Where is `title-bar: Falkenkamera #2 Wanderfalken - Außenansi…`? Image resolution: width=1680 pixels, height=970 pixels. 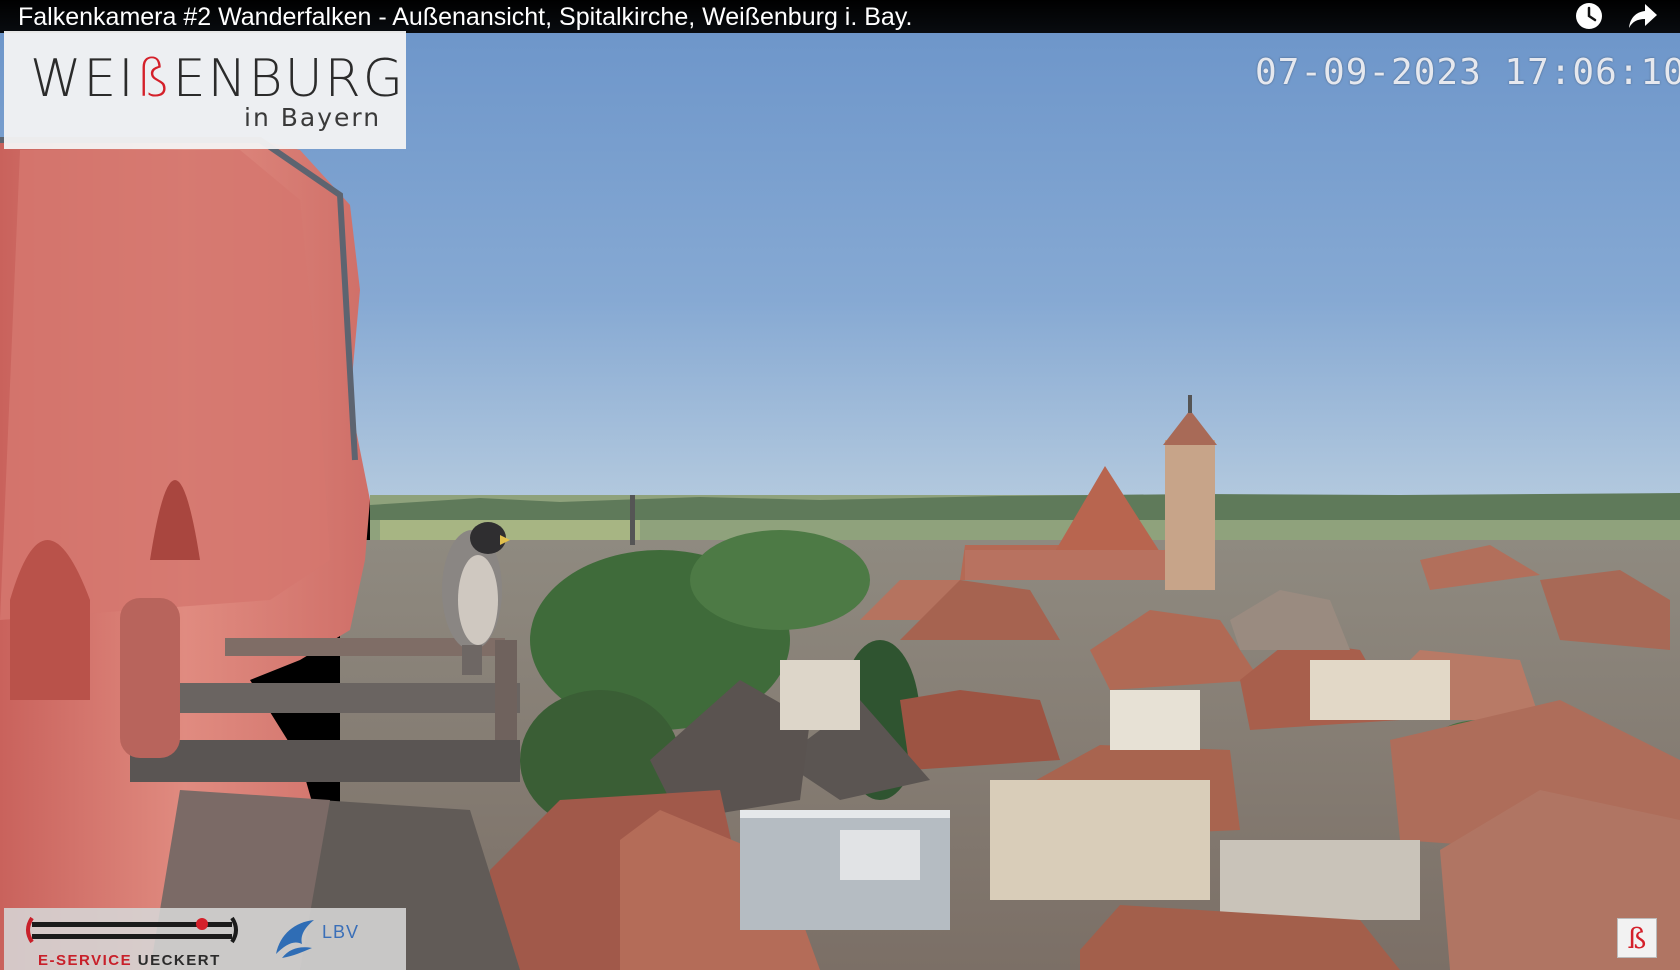 title-bar: Falkenkamera #2 Wanderfalken - Außenansi… is located at coordinates (840, 16).